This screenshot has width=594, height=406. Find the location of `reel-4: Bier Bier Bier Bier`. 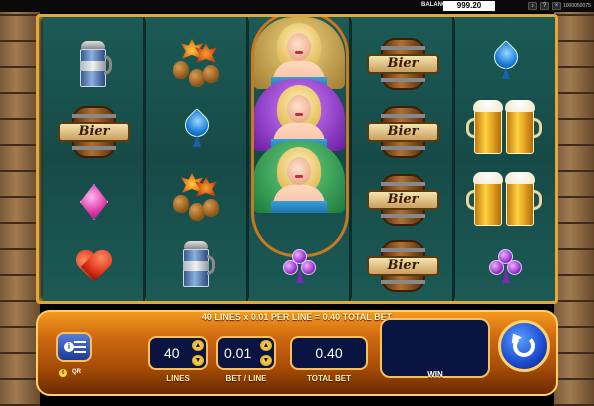

reel-4: Bier Bier Bier Bier is located at coordinates (403, 159).